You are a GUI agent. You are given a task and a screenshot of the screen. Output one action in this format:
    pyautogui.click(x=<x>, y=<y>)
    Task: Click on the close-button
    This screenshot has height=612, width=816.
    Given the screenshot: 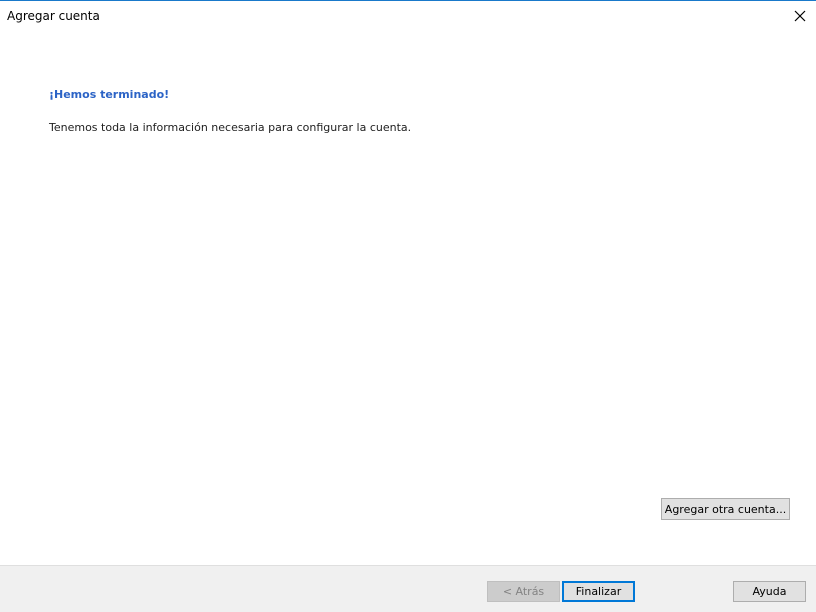 What is the action you would take?
    pyautogui.click(x=800, y=16)
    